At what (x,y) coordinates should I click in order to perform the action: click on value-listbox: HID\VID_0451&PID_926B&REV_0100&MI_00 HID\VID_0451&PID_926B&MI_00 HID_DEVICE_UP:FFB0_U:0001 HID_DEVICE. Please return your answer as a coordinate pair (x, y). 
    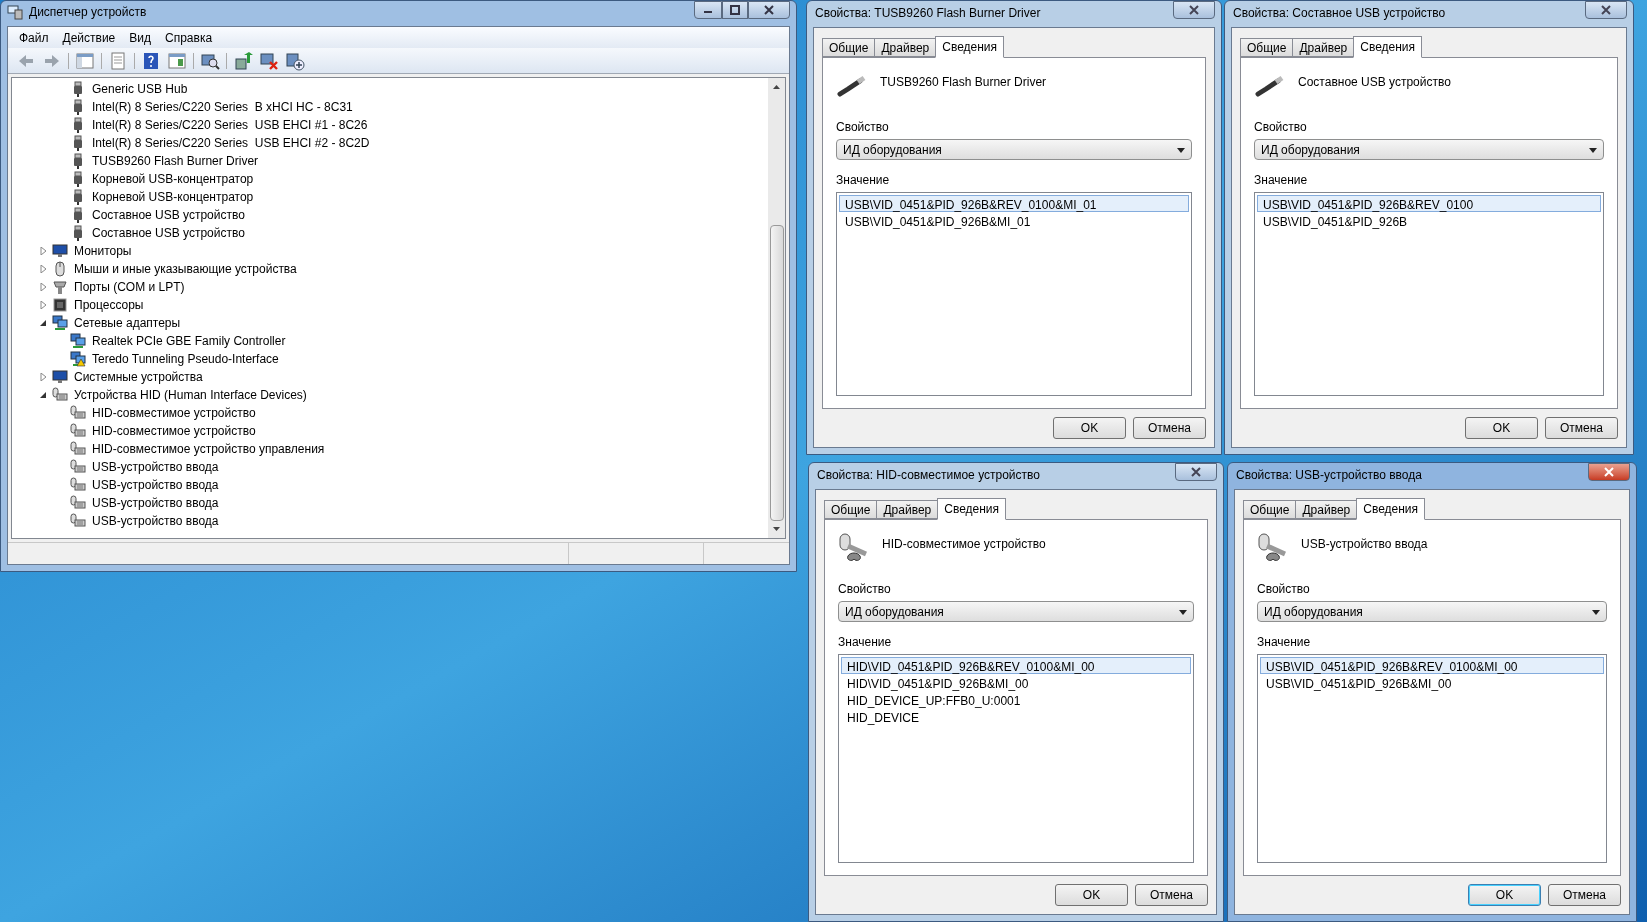
    Looking at the image, I should click on (1016, 758).